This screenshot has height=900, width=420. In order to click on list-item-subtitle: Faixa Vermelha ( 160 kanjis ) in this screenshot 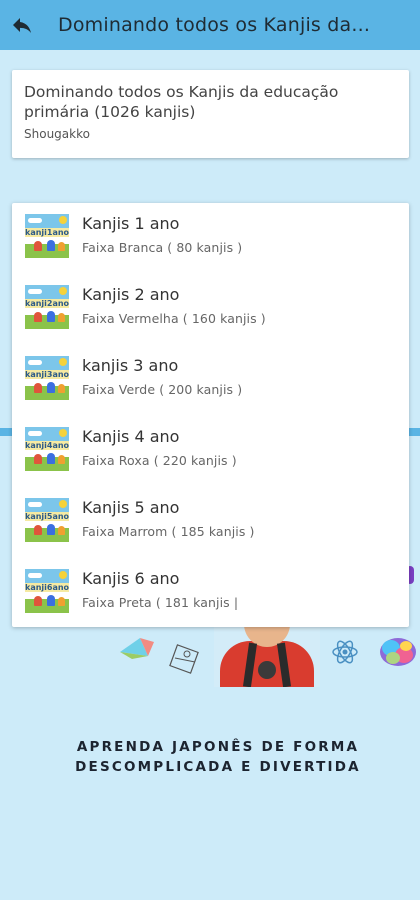, I will do `click(174, 318)`.